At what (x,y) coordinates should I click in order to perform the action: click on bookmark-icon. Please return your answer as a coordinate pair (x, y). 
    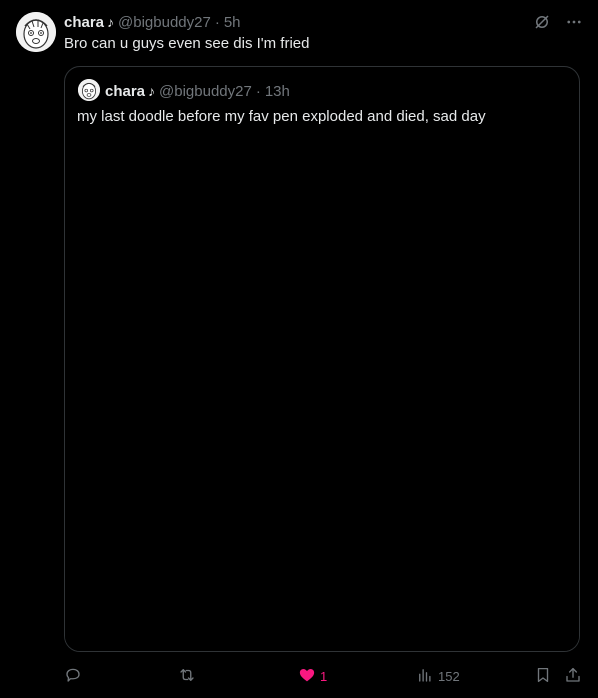
    Looking at the image, I should click on (543, 676).